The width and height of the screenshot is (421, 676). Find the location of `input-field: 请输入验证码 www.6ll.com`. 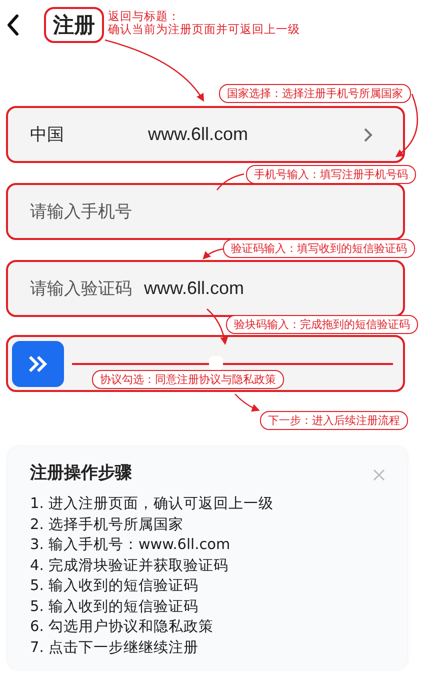

input-field: 请输入验证码 www.6ll.com is located at coordinates (205, 288).